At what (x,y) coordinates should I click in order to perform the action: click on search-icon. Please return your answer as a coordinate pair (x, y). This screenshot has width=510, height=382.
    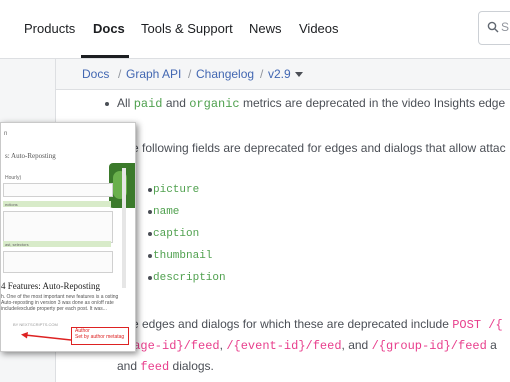
    Looking at the image, I should click on (493, 27).